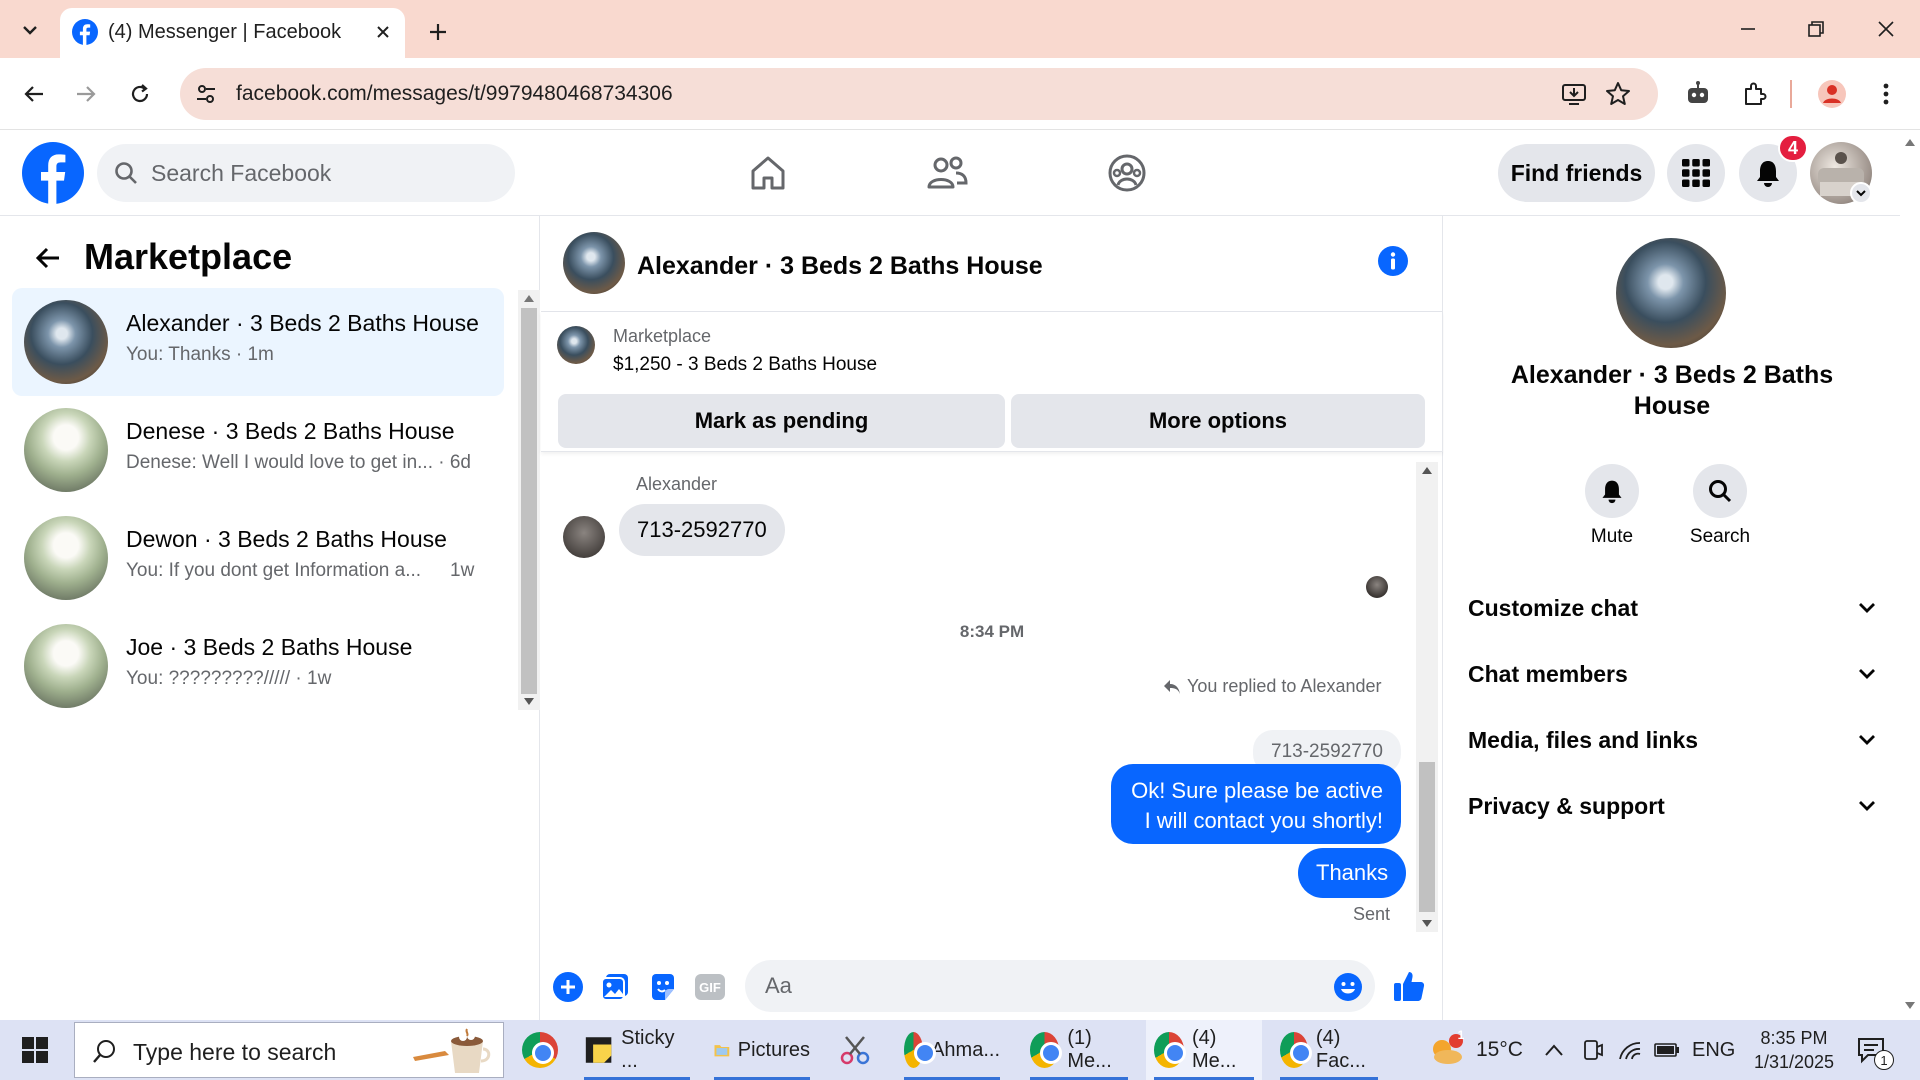  I want to click on wifi-icon, so click(1630, 1051).